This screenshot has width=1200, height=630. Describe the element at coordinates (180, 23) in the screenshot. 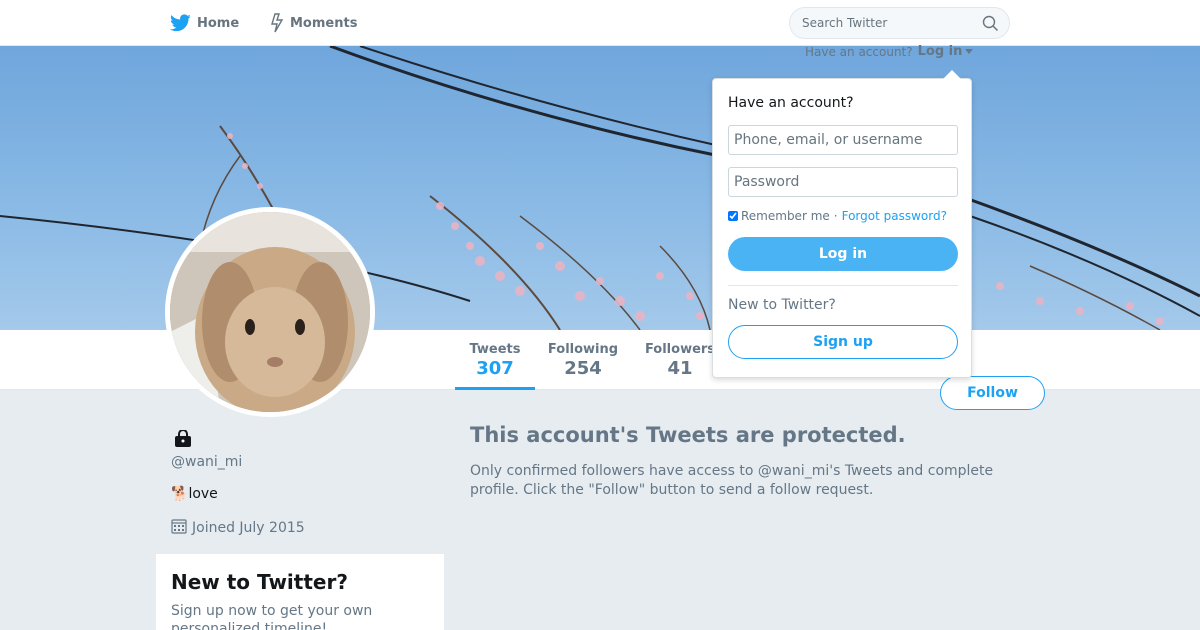

I see `twitter-bird-icon` at that location.